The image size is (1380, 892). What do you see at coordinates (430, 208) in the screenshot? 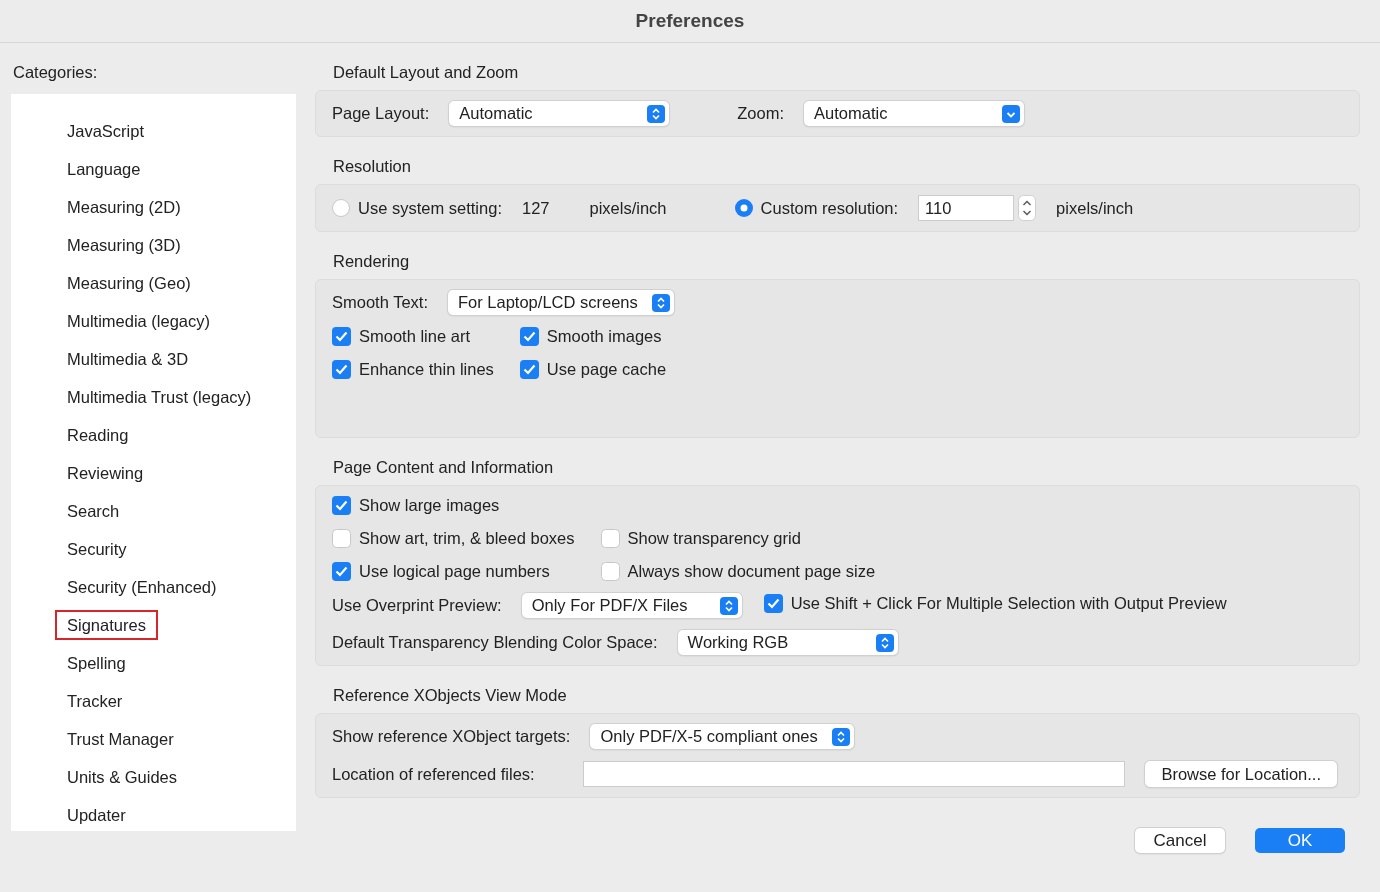
I see `radio-label: Use system setting:` at bounding box center [430, 208].